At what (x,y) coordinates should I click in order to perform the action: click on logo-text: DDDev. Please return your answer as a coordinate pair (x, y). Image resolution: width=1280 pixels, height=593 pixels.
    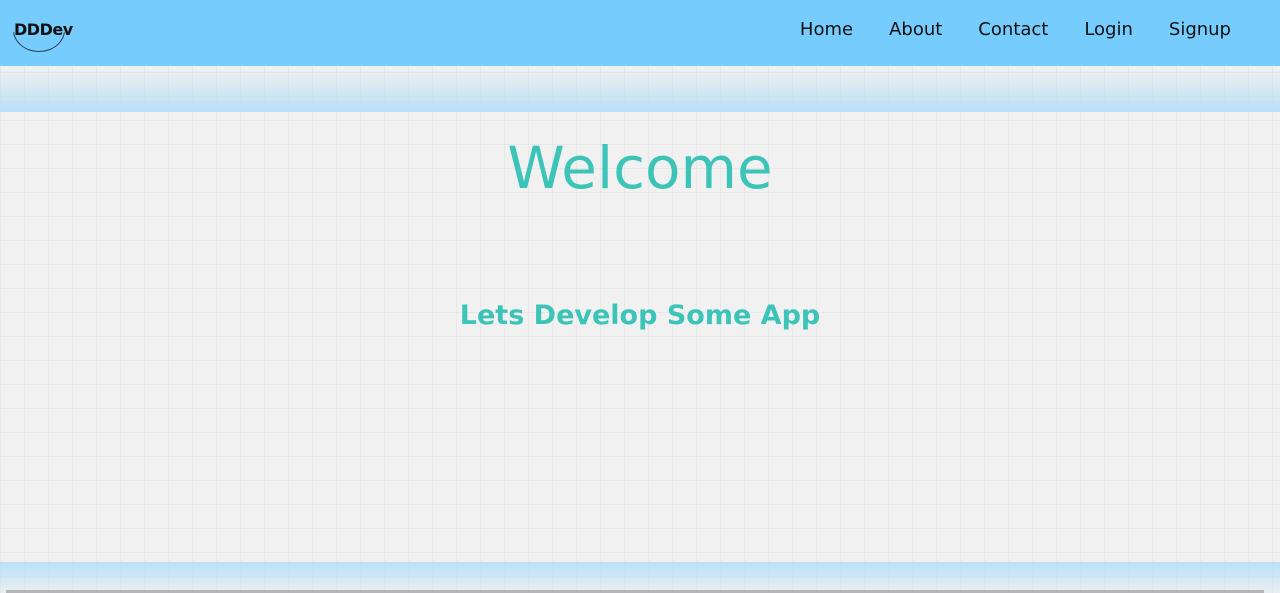
    Looking at the image, I should click on (43, 29).